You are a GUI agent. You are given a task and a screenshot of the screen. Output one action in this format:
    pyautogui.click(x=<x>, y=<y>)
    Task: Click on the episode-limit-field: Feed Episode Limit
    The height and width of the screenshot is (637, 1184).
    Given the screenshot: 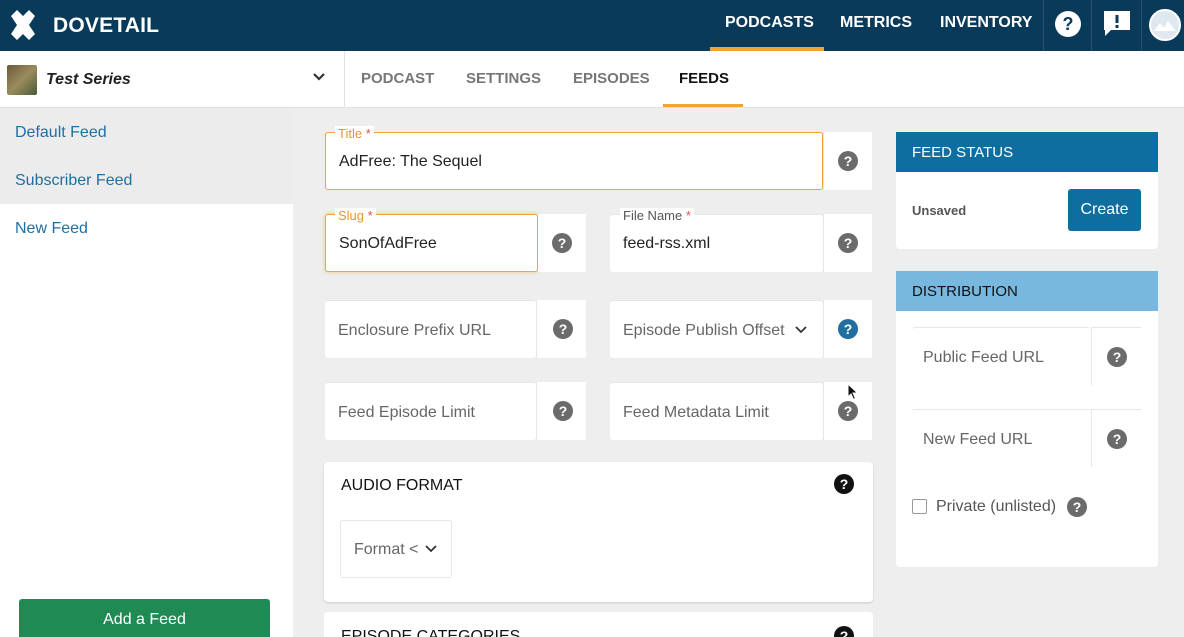 What is the action you would take?
    pyautogui.click(x=430, y=411)
    